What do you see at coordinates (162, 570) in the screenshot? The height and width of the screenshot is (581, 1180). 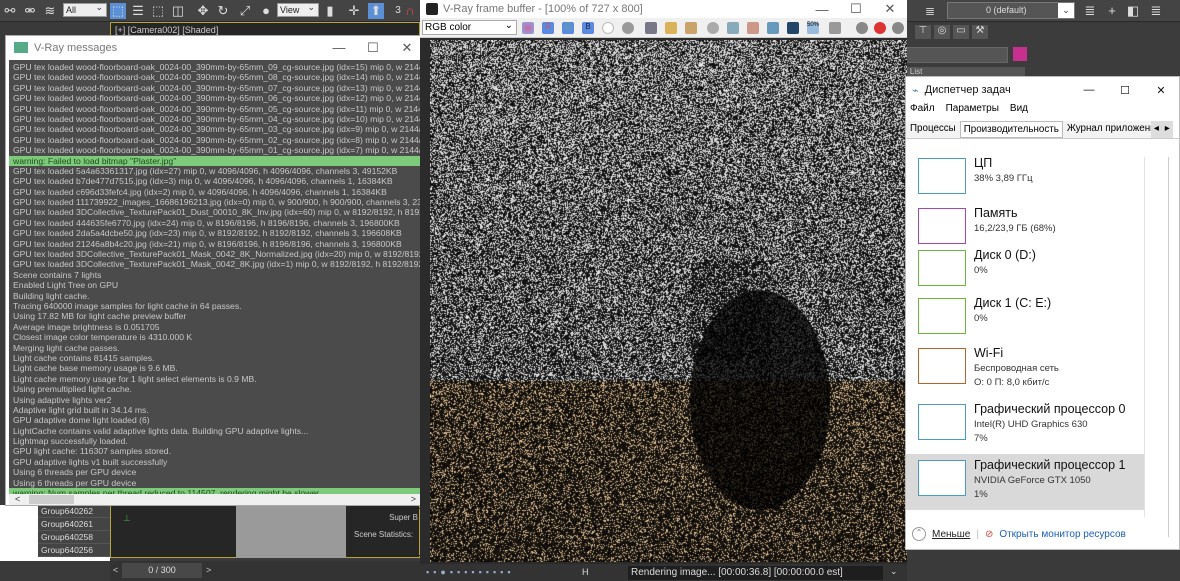 I see `time-slider-thumb: 0 / 300` at bounding box center [162, 570].